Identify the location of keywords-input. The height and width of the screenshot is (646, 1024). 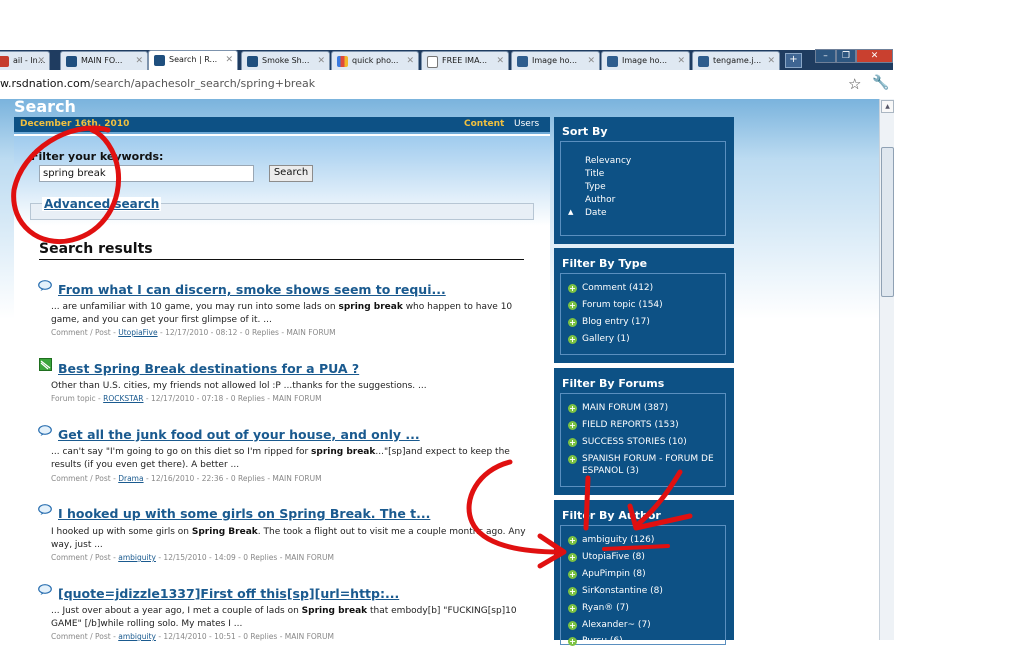
(146, 173).